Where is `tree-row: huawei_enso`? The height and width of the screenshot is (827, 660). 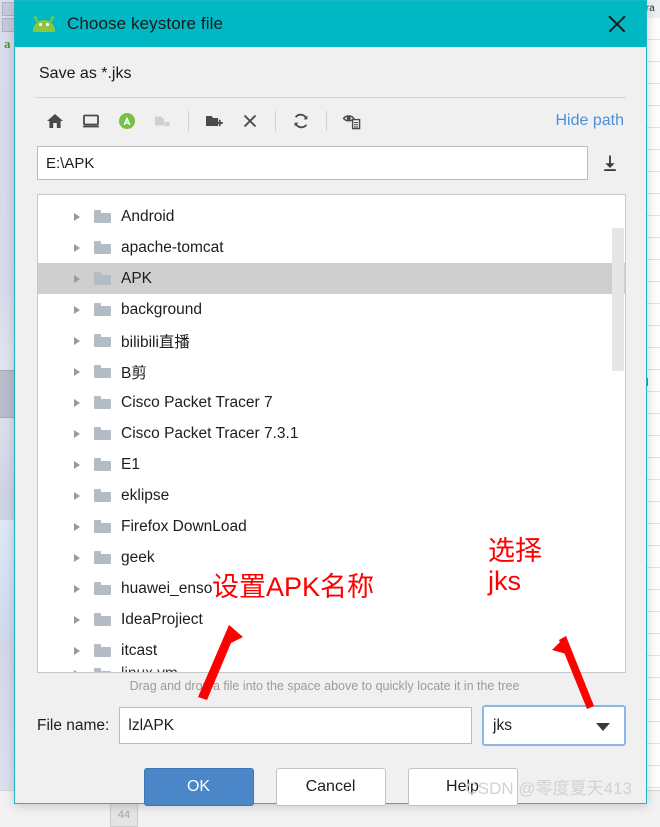
tree-row: huawei_enso is located at coordinates (331, 588).